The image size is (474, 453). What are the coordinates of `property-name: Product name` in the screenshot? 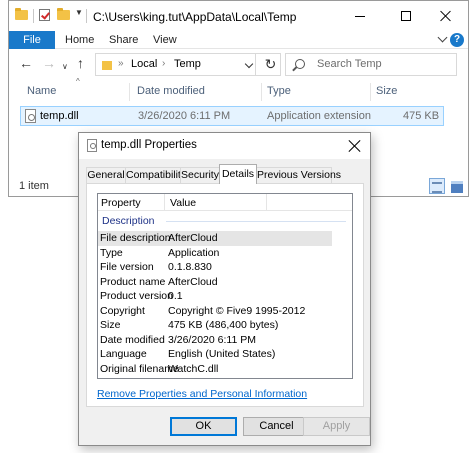 It's located at (133, 281).